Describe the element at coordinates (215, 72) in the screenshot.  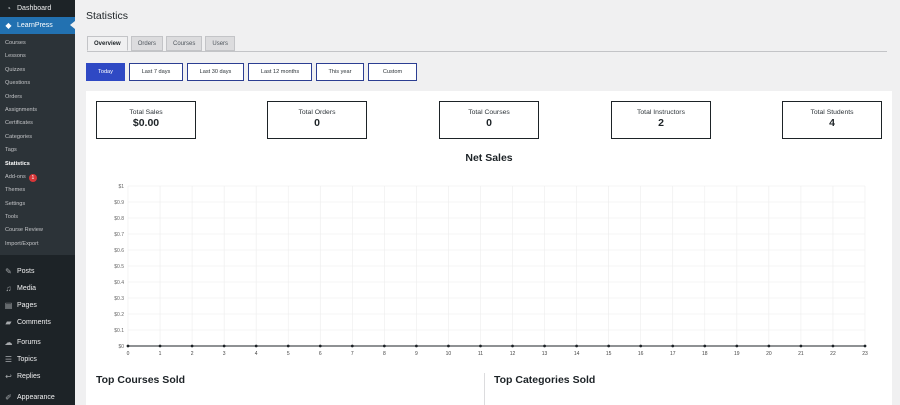
I see `filter-last-30-days-button: Last 30 days` at that location.